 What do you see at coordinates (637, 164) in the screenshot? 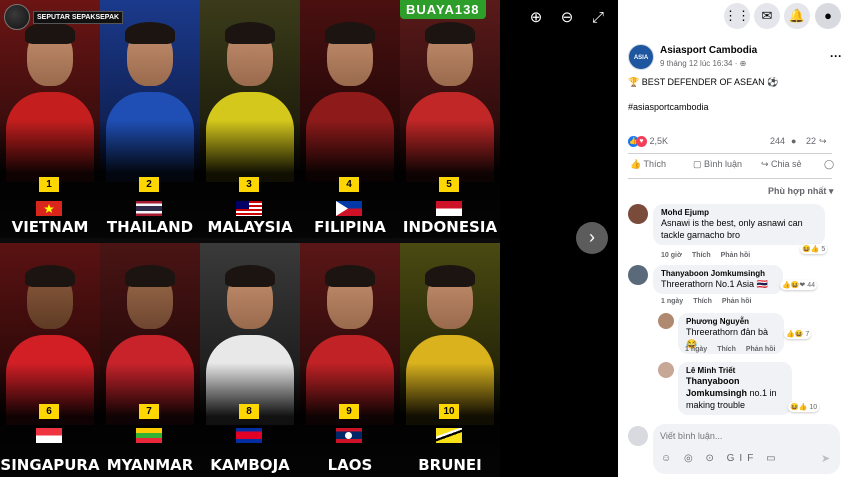
I see `thumbs-up-icon: 👍` at bounding box center [637, 164].